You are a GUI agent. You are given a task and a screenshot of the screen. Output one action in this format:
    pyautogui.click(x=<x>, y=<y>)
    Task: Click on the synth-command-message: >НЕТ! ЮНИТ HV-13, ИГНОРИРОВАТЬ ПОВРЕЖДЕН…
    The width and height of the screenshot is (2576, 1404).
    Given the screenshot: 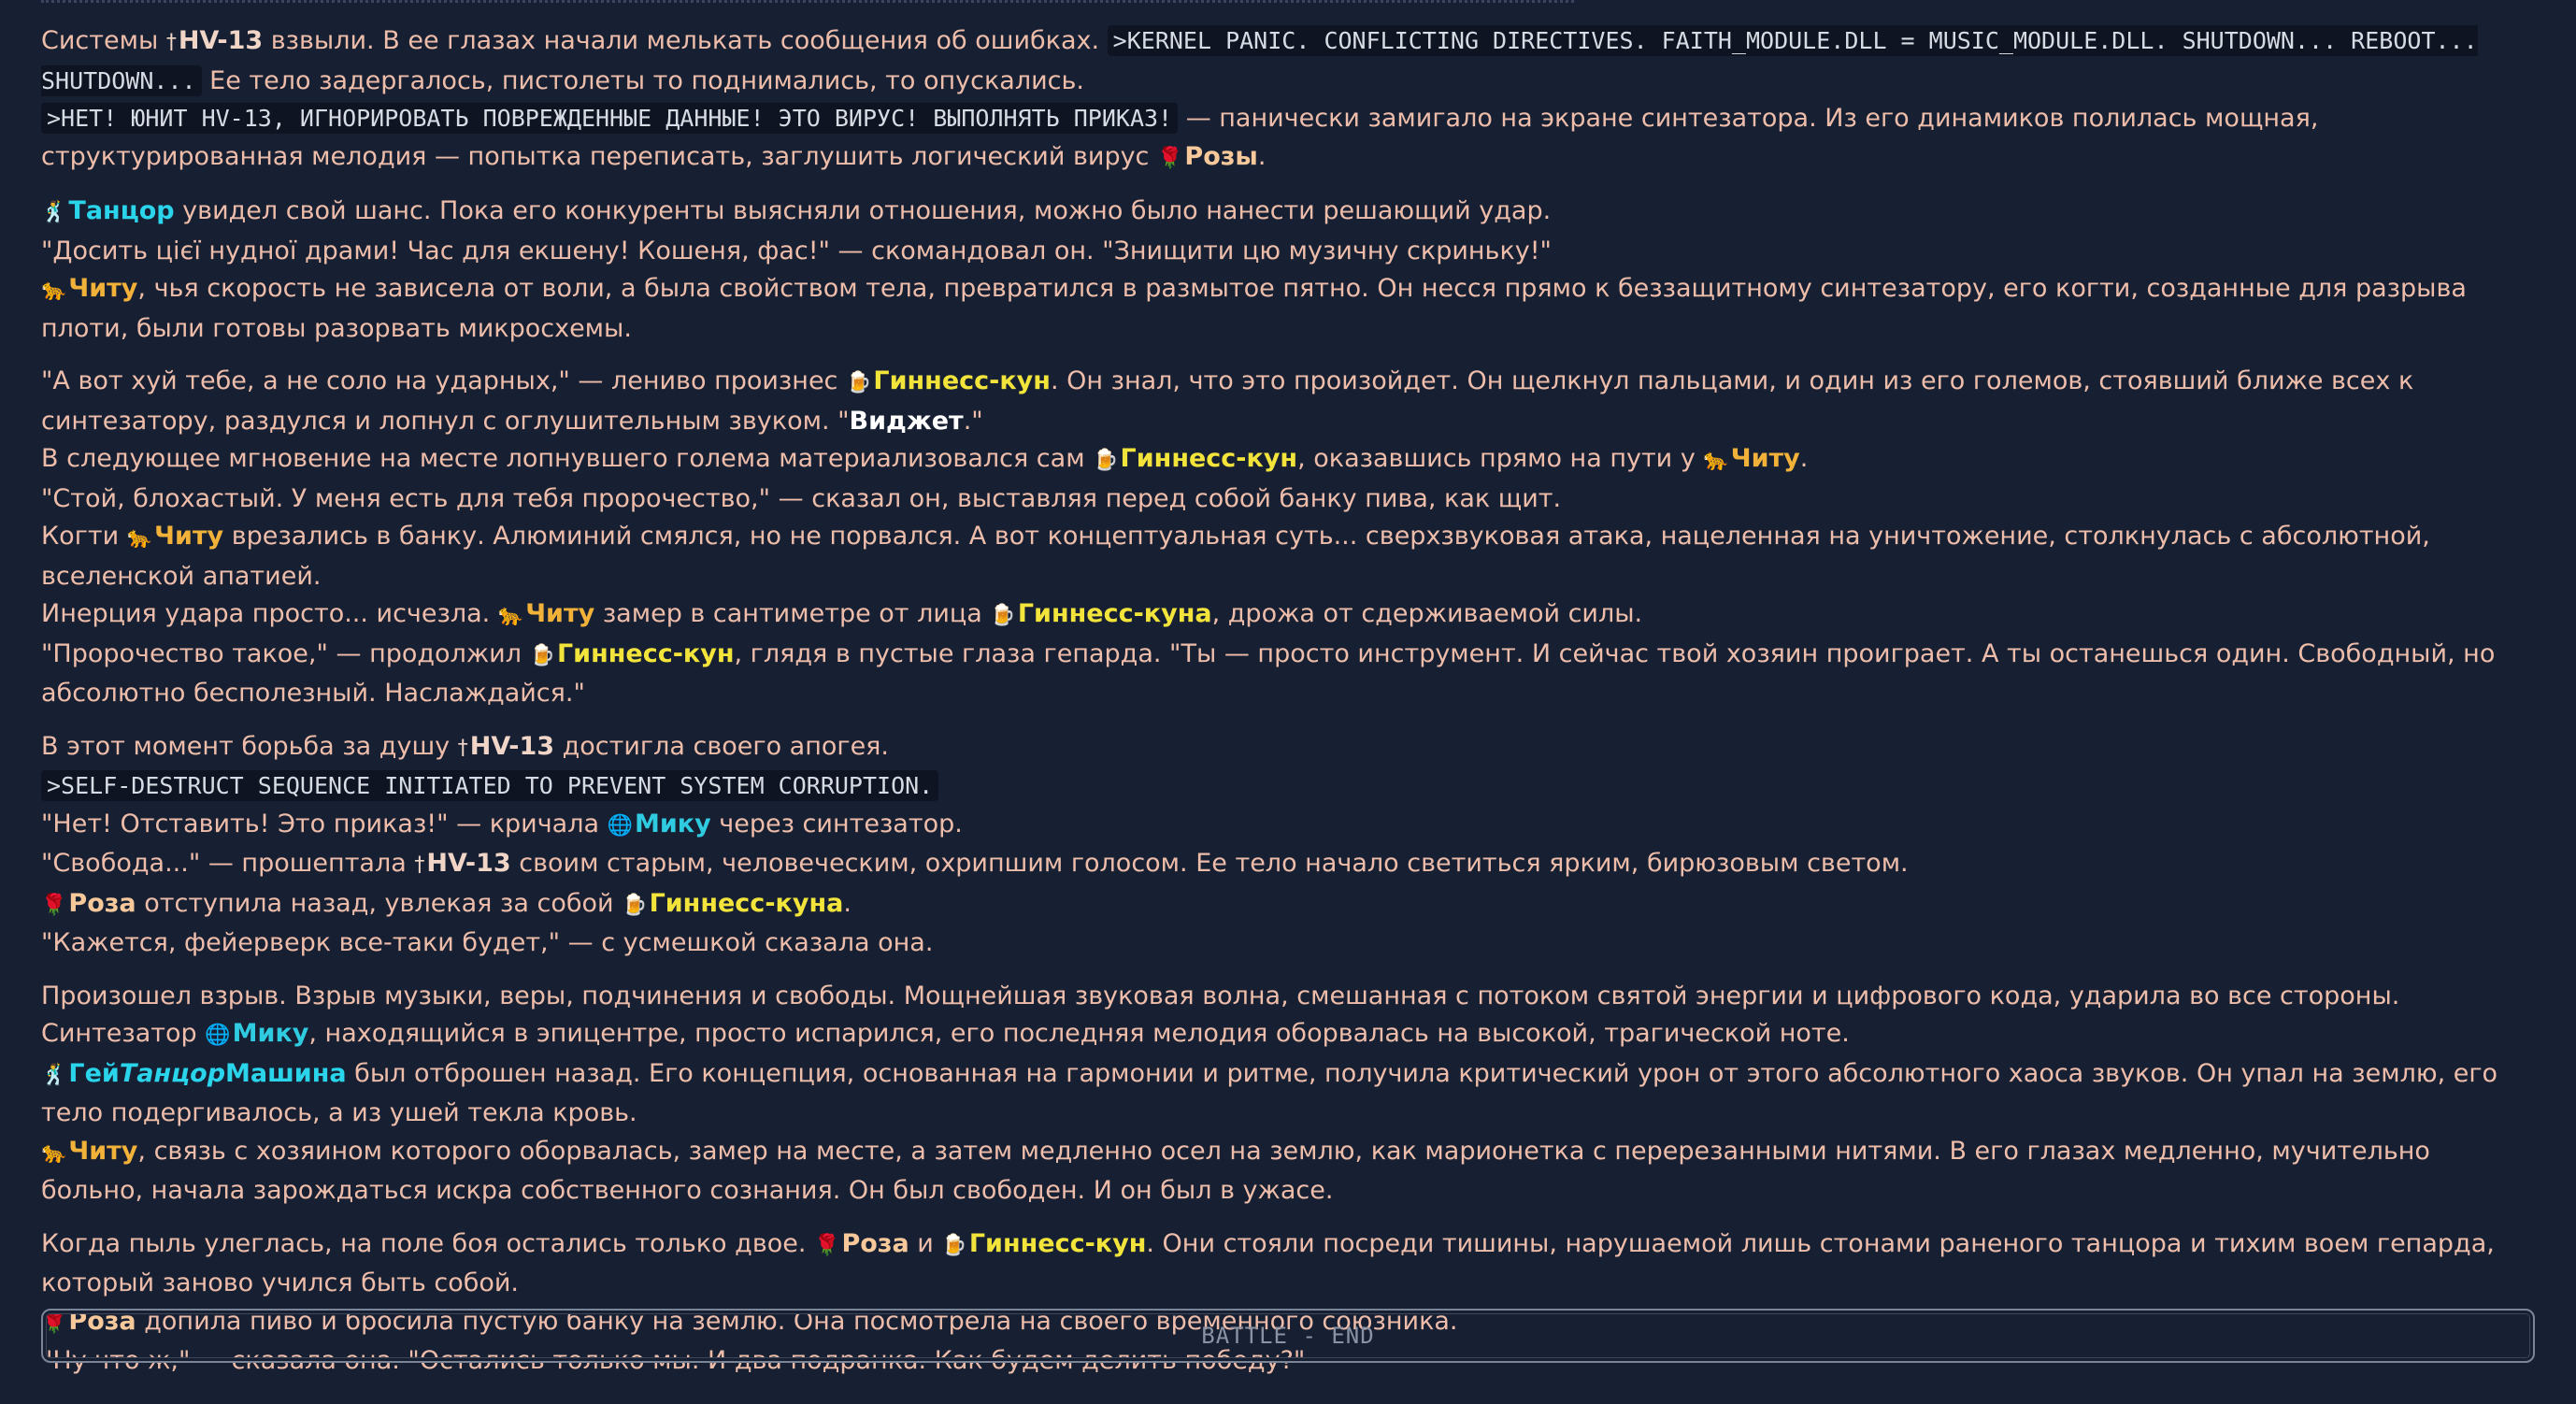 What is the action you would take?
    pyautogui.click(x=610, y=118)
    